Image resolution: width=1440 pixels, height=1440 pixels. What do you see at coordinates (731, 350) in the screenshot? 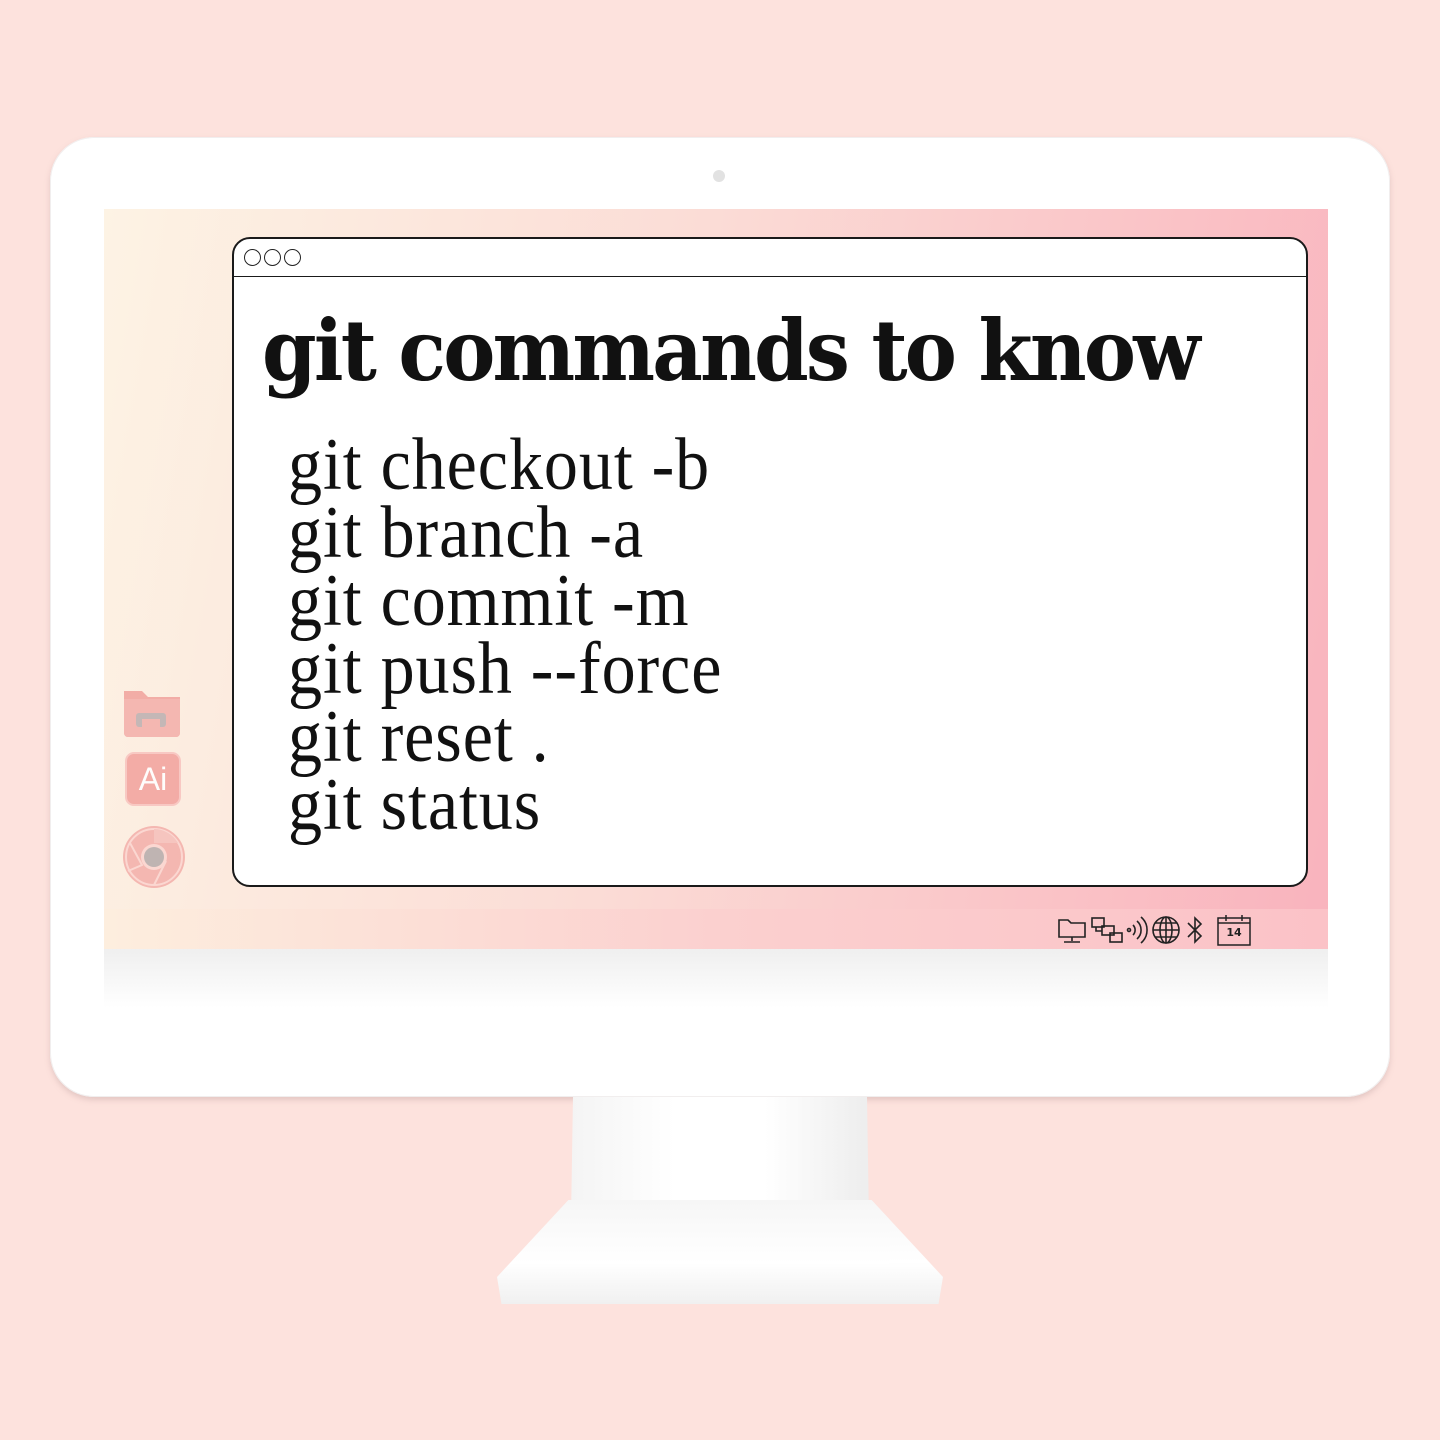
I see `page-title: git commands to know` at bounding box center [731, 350].